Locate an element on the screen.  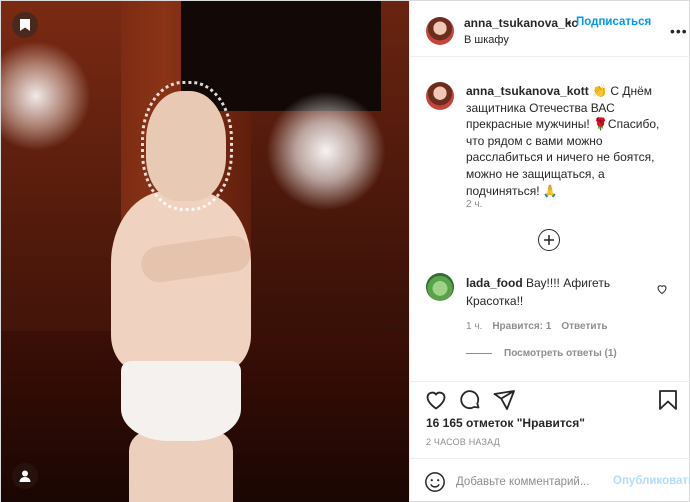
share-icon is located at coordinates (504, 400).